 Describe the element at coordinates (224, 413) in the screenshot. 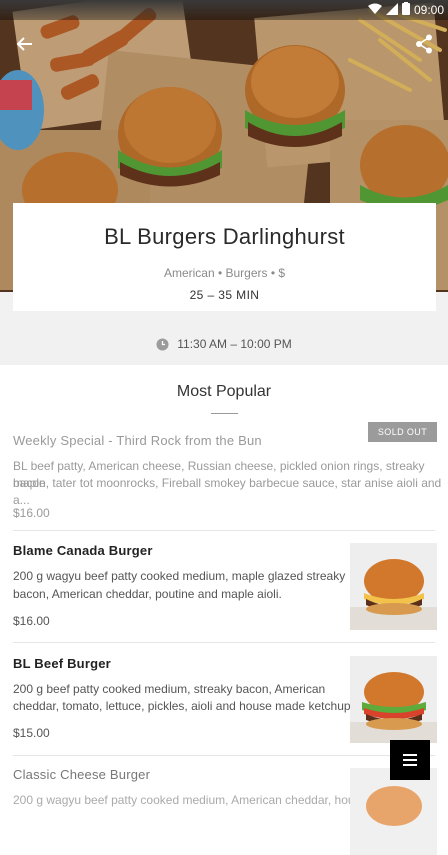

I see `section-divider` at that location.